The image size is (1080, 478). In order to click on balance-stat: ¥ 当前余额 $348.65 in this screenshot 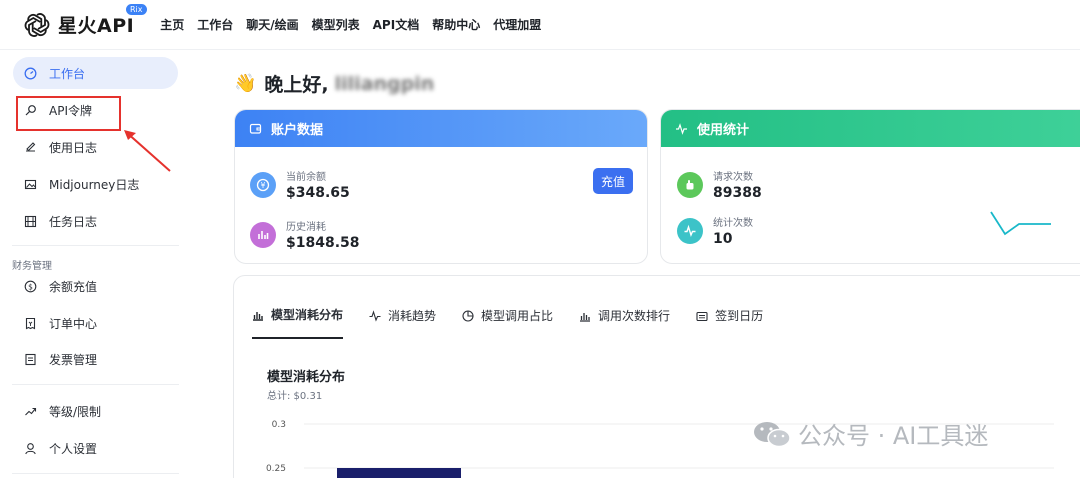, I will do `click(300, 184)`.